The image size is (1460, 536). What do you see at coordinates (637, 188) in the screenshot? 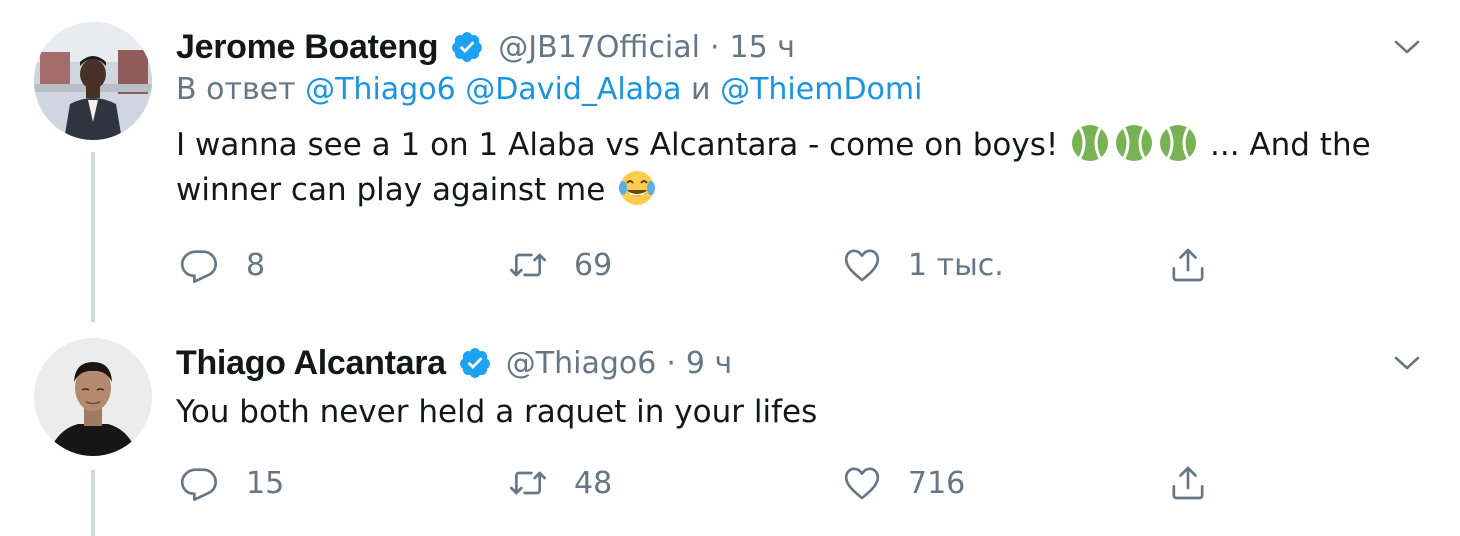
I see `face-with-tears-of-joy-icon` at bounding box center [637, 188].